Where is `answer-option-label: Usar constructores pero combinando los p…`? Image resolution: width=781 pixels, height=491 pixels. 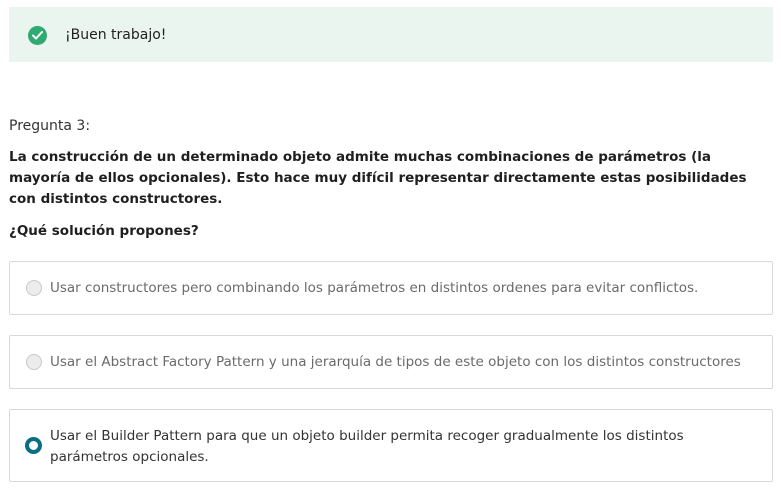 answer-option-label: Usar constructores pero combinando los p… is located at coordinates (374, 288).